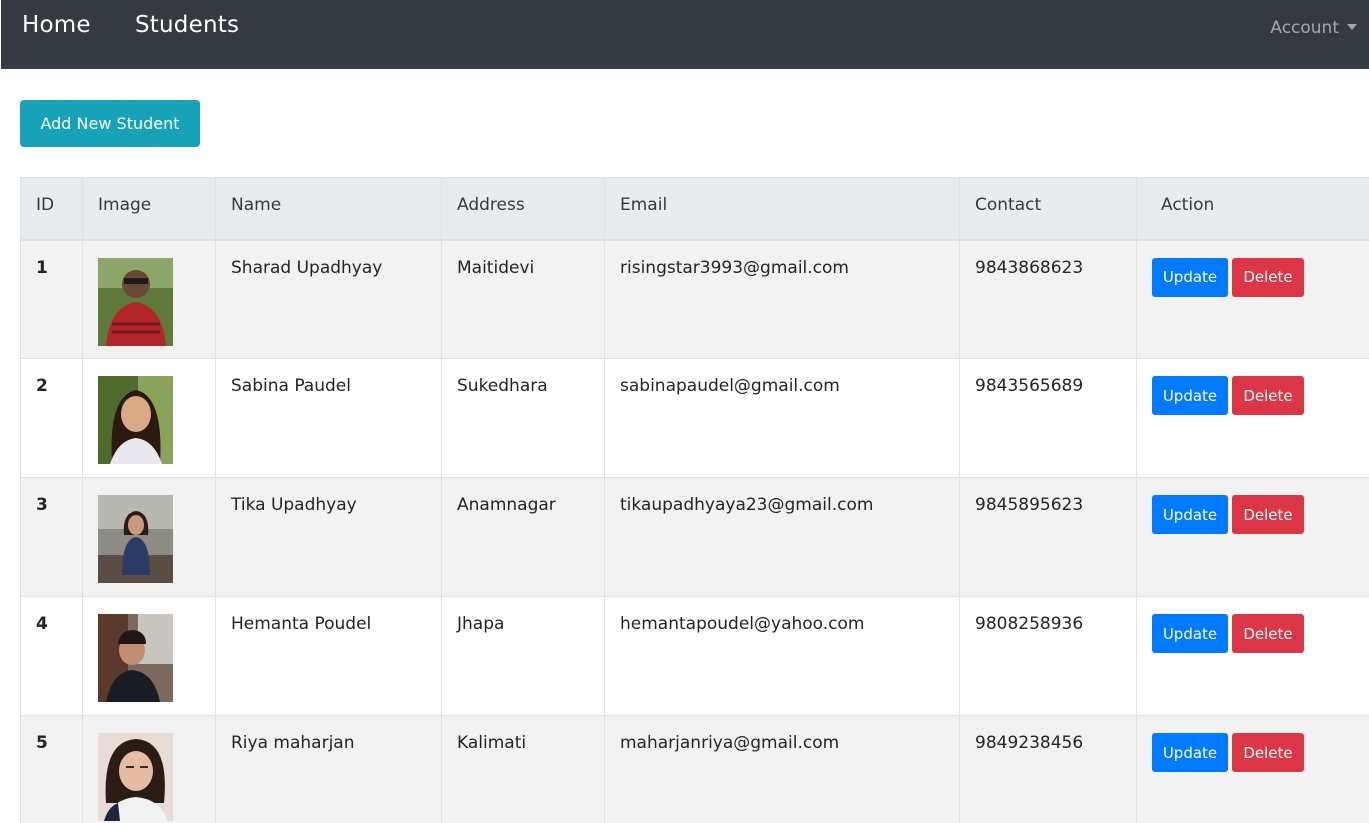  Describe the element at coordinates (56, 25) in the screenshot. I see `nav-home-link: Home` at that location.